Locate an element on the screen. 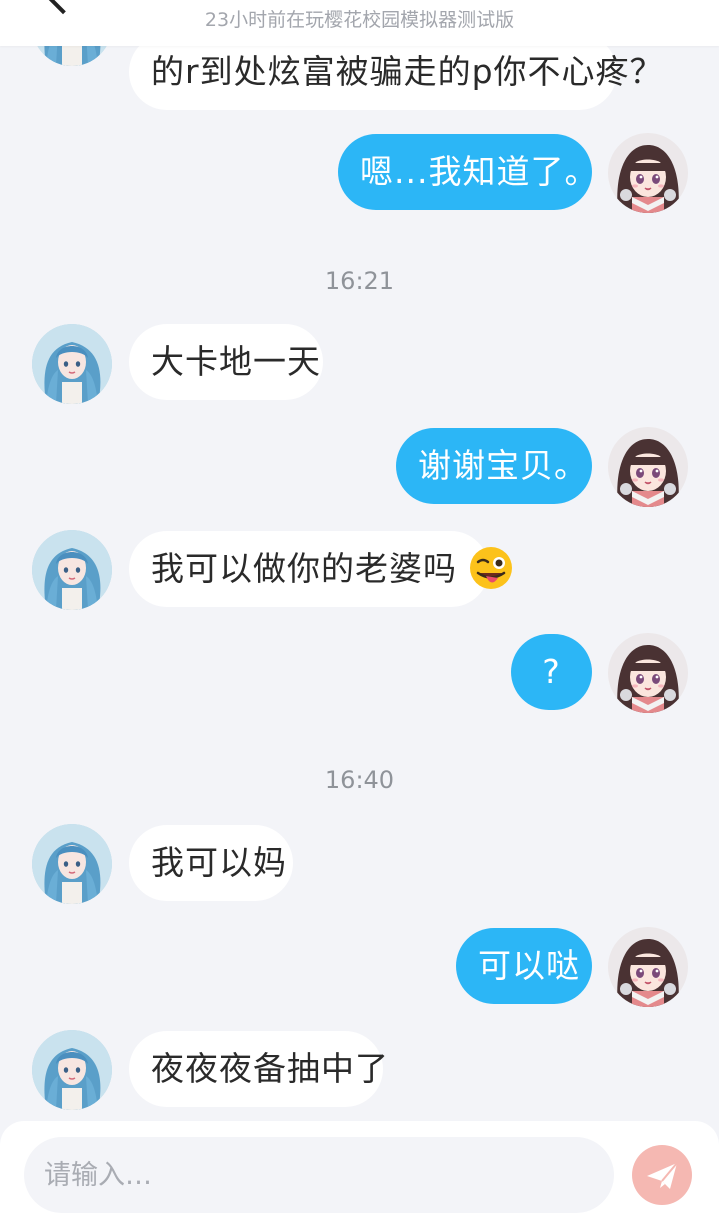 The height and width of the screenshot is (1223, 719). chat-header: 23小时前在玩樱花校园模拟器测试版 is located at coordinates (359, 23).